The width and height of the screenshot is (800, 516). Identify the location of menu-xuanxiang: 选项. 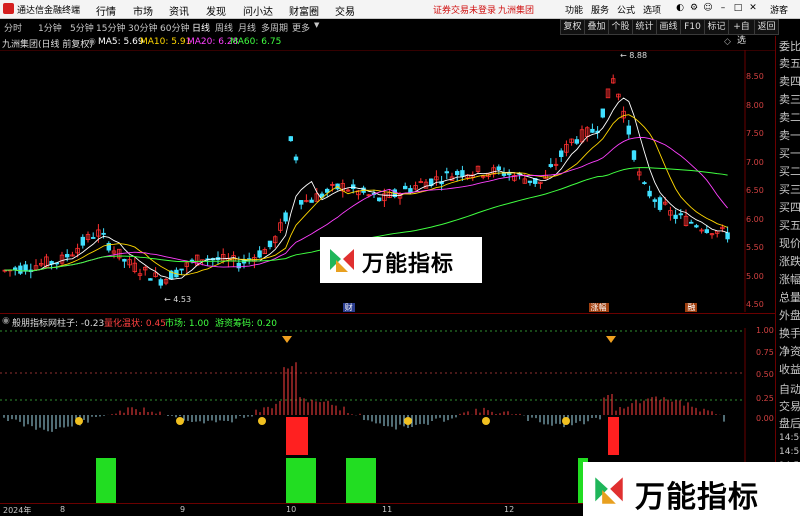
(652, 9).